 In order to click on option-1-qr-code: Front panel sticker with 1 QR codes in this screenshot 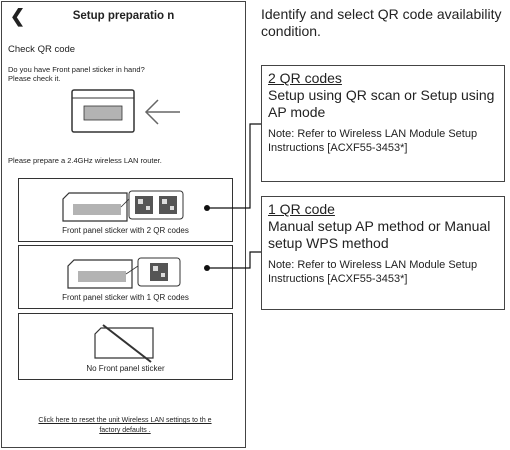, I will do `click(125, 277)`.